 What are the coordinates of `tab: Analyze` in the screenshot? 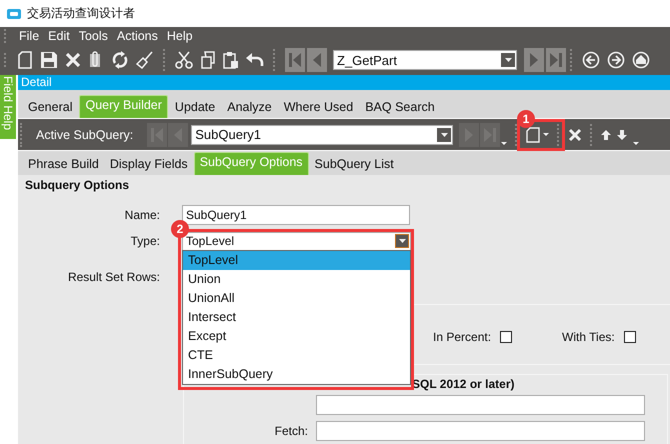 It's located at (249, 107).